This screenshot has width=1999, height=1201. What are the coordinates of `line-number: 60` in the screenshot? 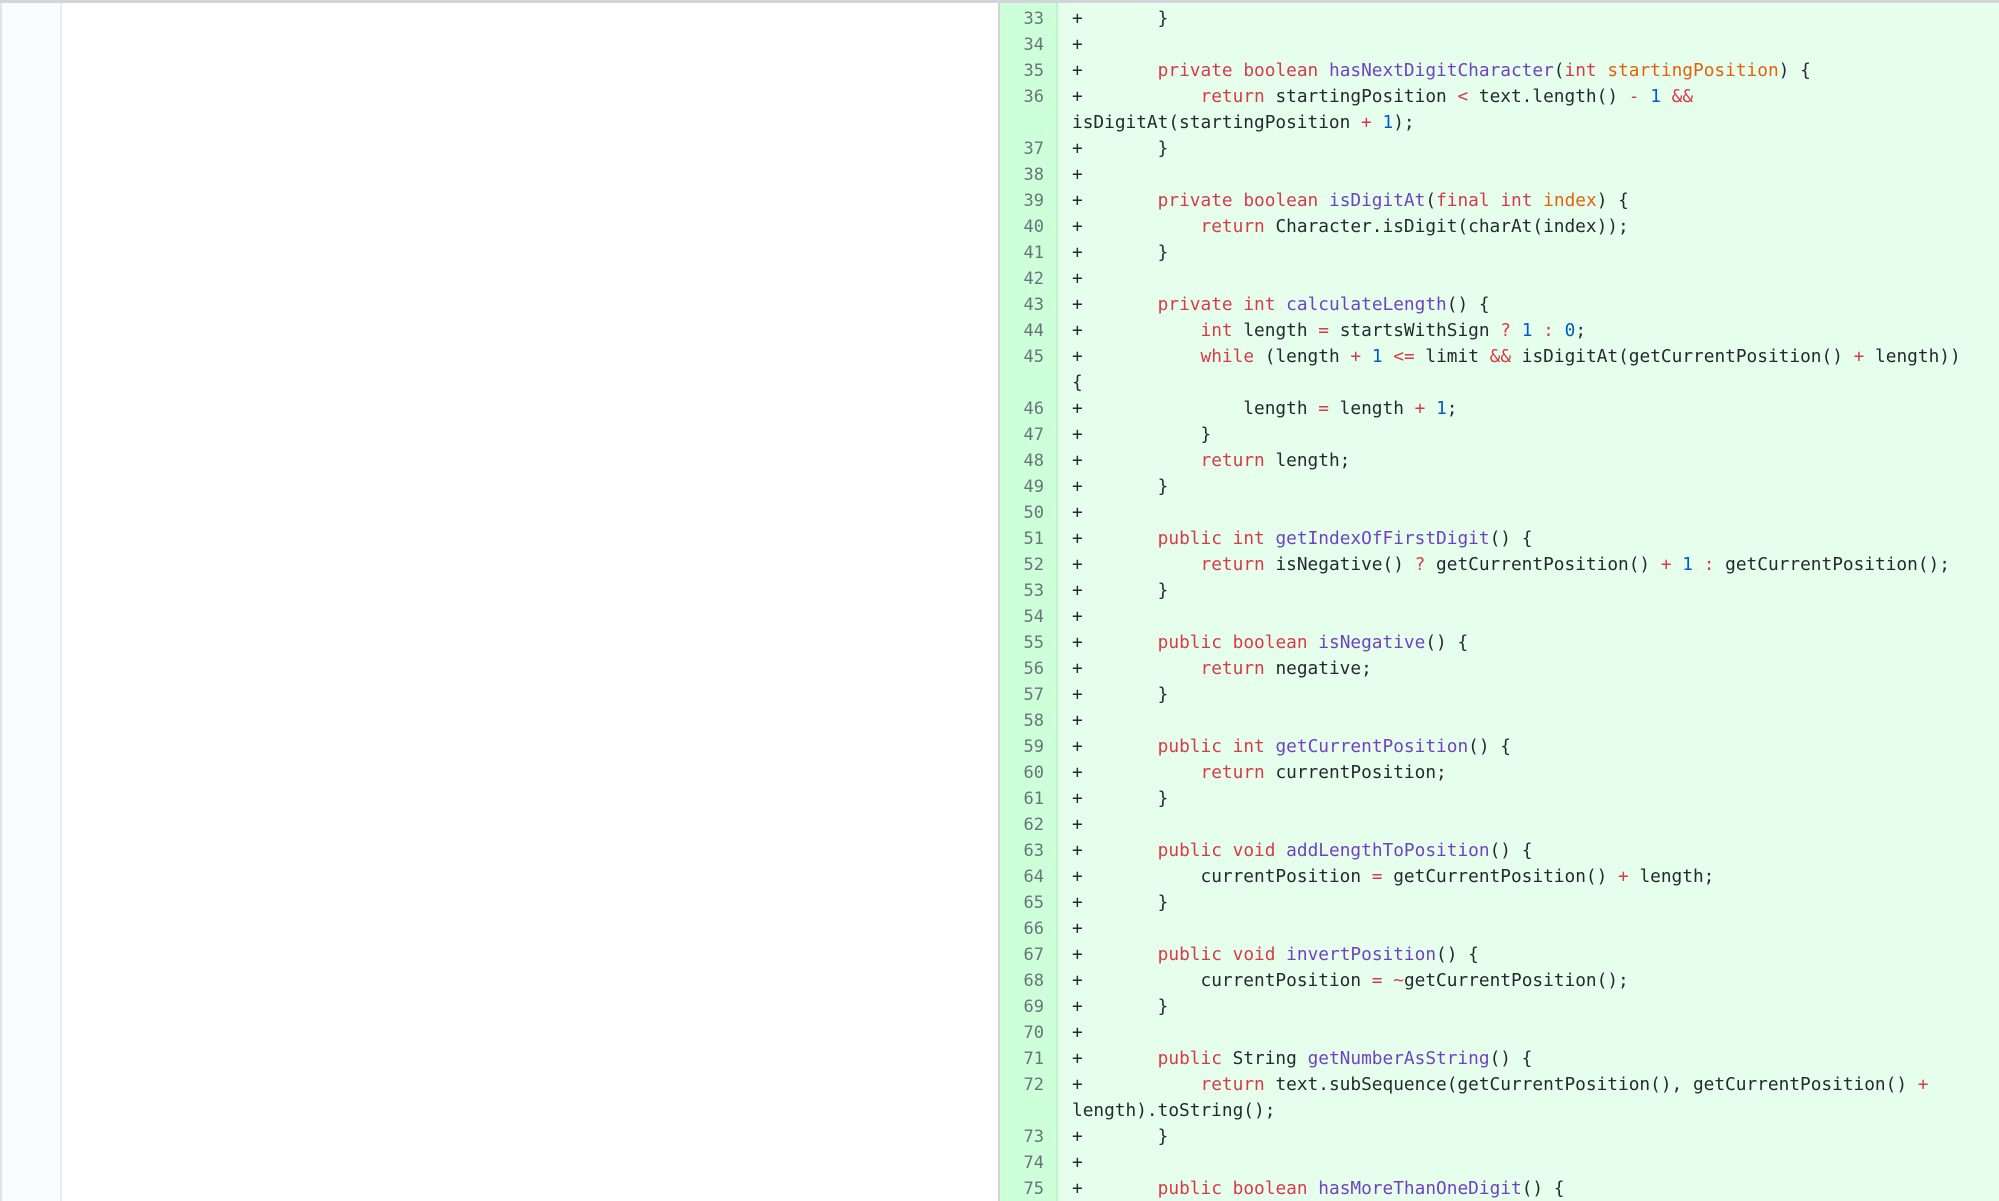 It's located at (1022, 773).